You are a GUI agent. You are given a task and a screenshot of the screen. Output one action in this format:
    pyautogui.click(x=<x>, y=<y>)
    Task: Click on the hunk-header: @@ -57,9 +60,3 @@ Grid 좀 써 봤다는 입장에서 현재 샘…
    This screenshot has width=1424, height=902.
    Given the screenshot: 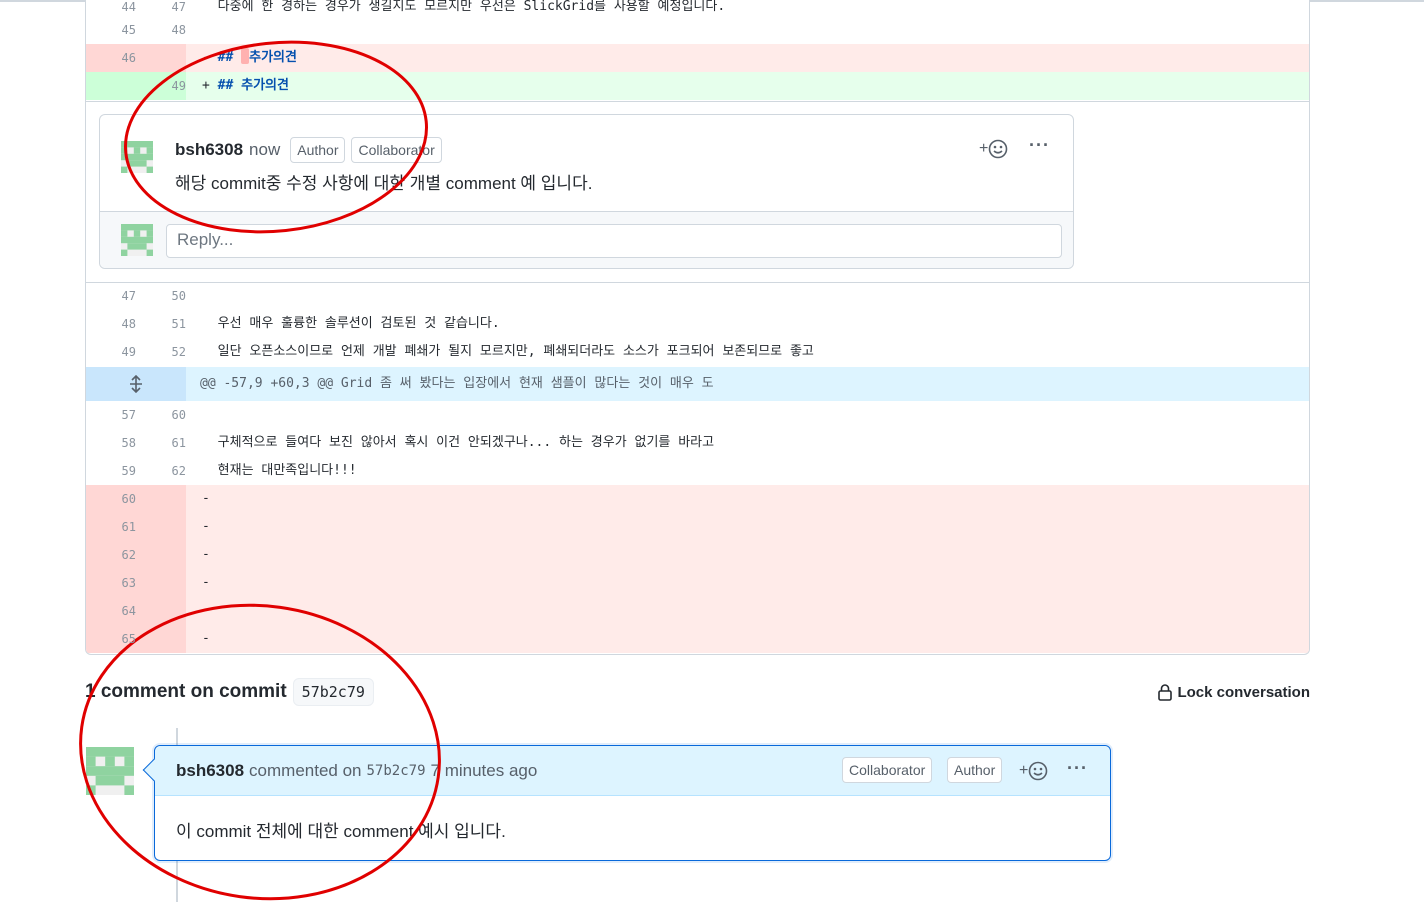 What is the action you would take?
    pyautogui.click(x=697, y=384)
    